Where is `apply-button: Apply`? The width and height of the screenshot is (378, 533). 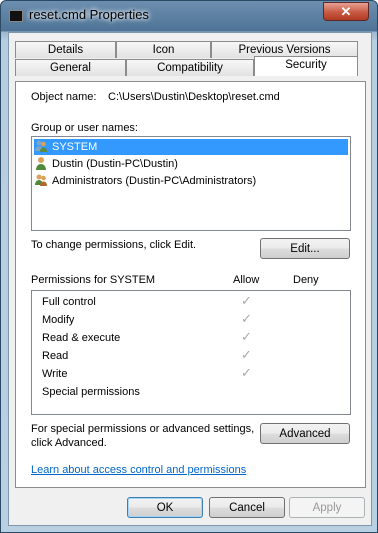 apply-button: Apply is located at coordinates (327, 507).